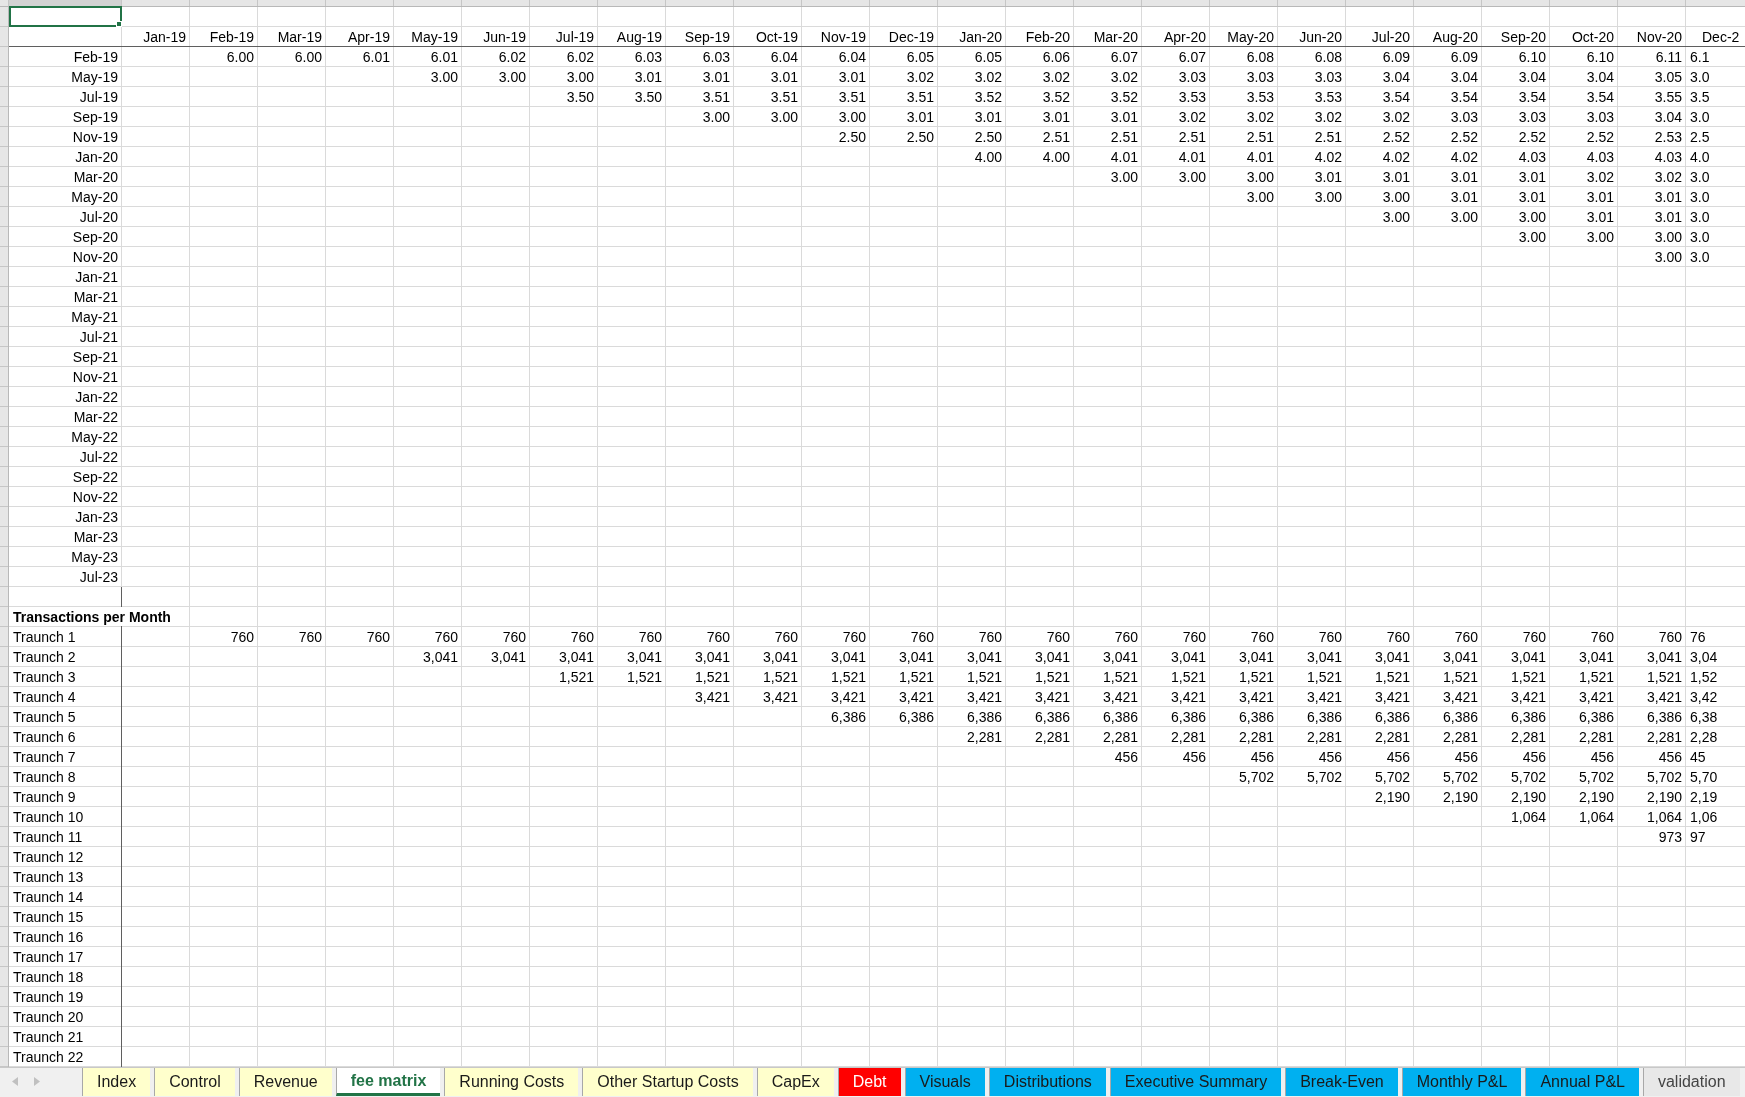 The image size is (1745, 1097). Describe the element at coordinates (667, 1082) in the screenshot. I see `sheet-tab: Other Startup Costs` at that location.